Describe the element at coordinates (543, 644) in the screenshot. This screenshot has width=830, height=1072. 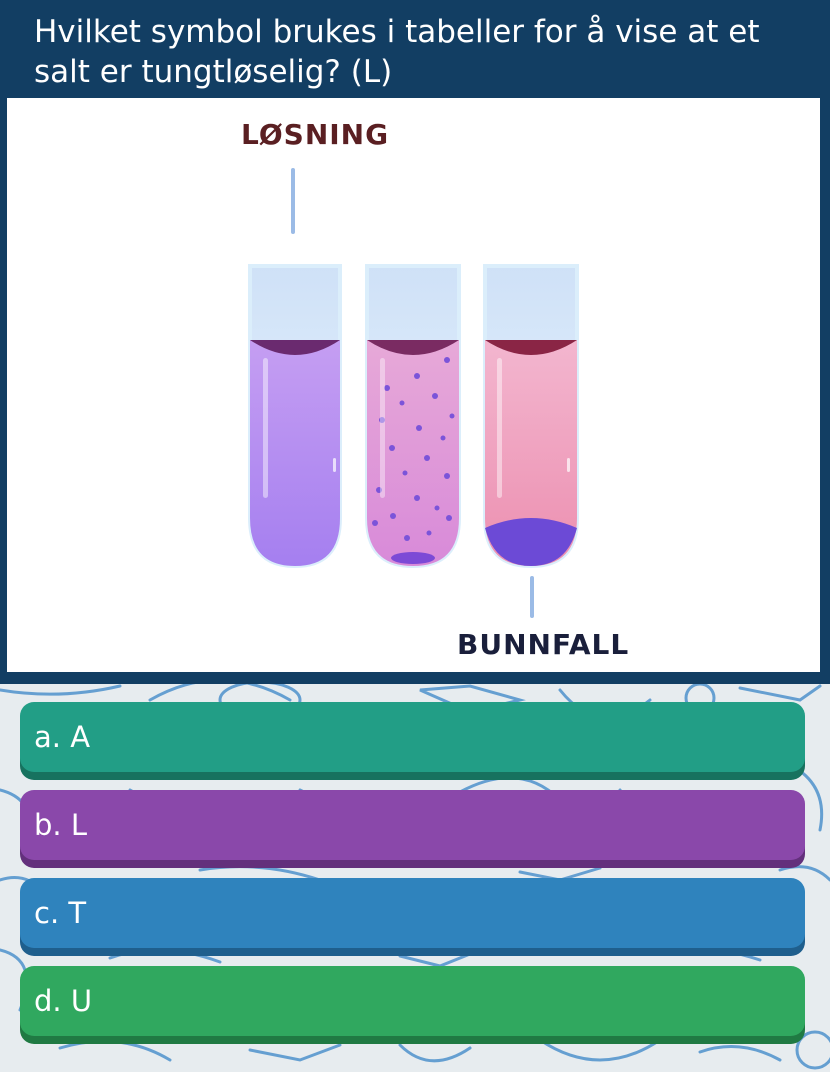
I see `label-bunnfall: BUNNFALL` at that location.